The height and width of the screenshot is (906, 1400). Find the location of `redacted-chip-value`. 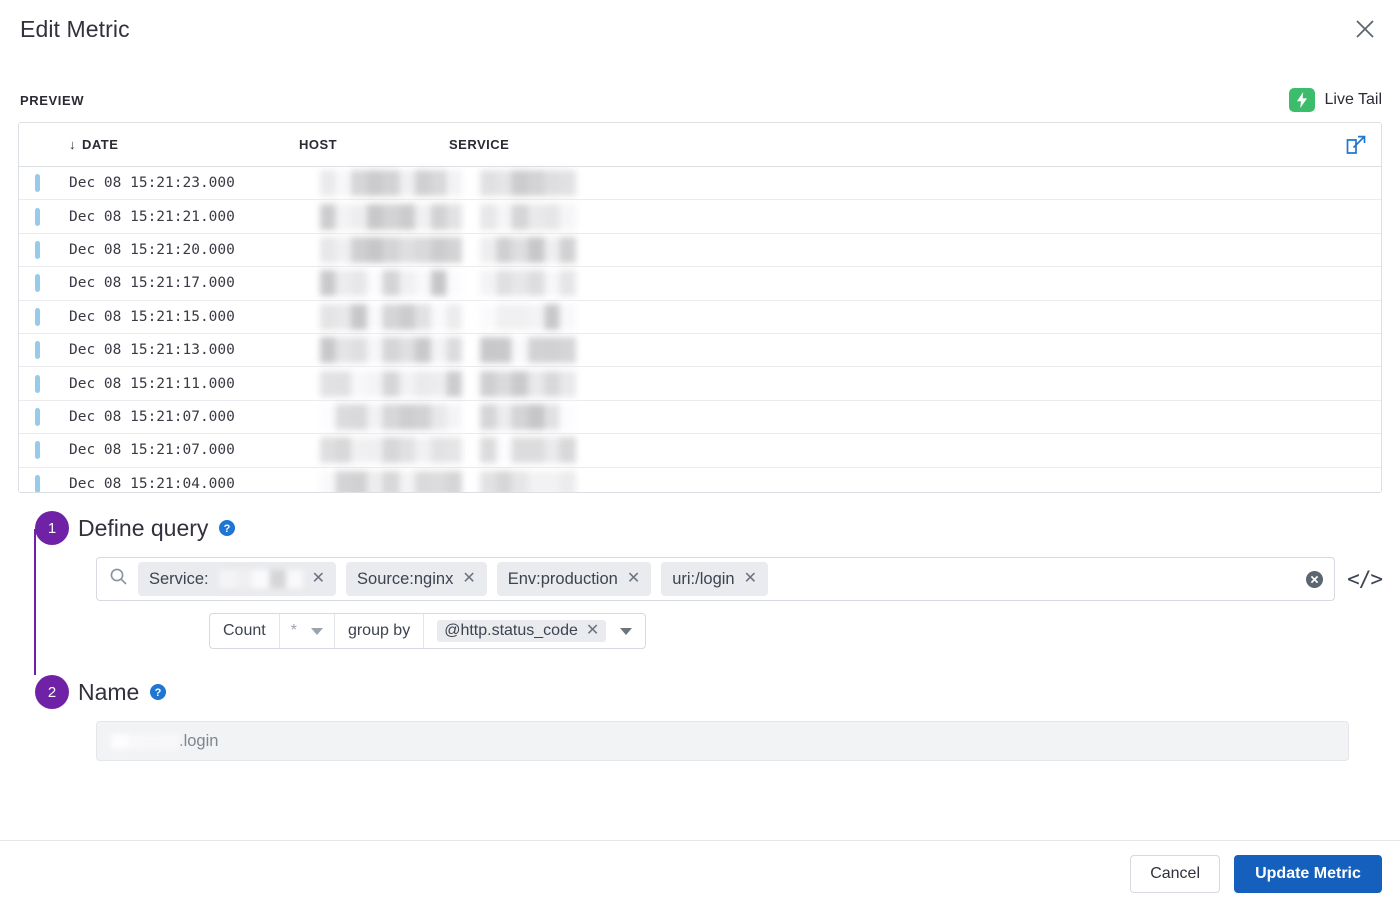

redacted-chip-value is located at coordinates (260, 579).